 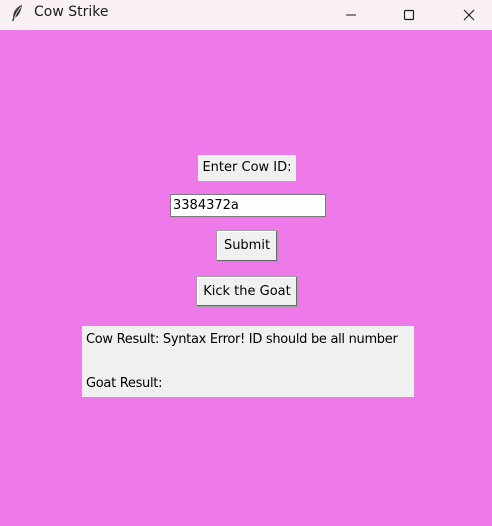 I want to click on minimize-button, so click(x=351, y=15).